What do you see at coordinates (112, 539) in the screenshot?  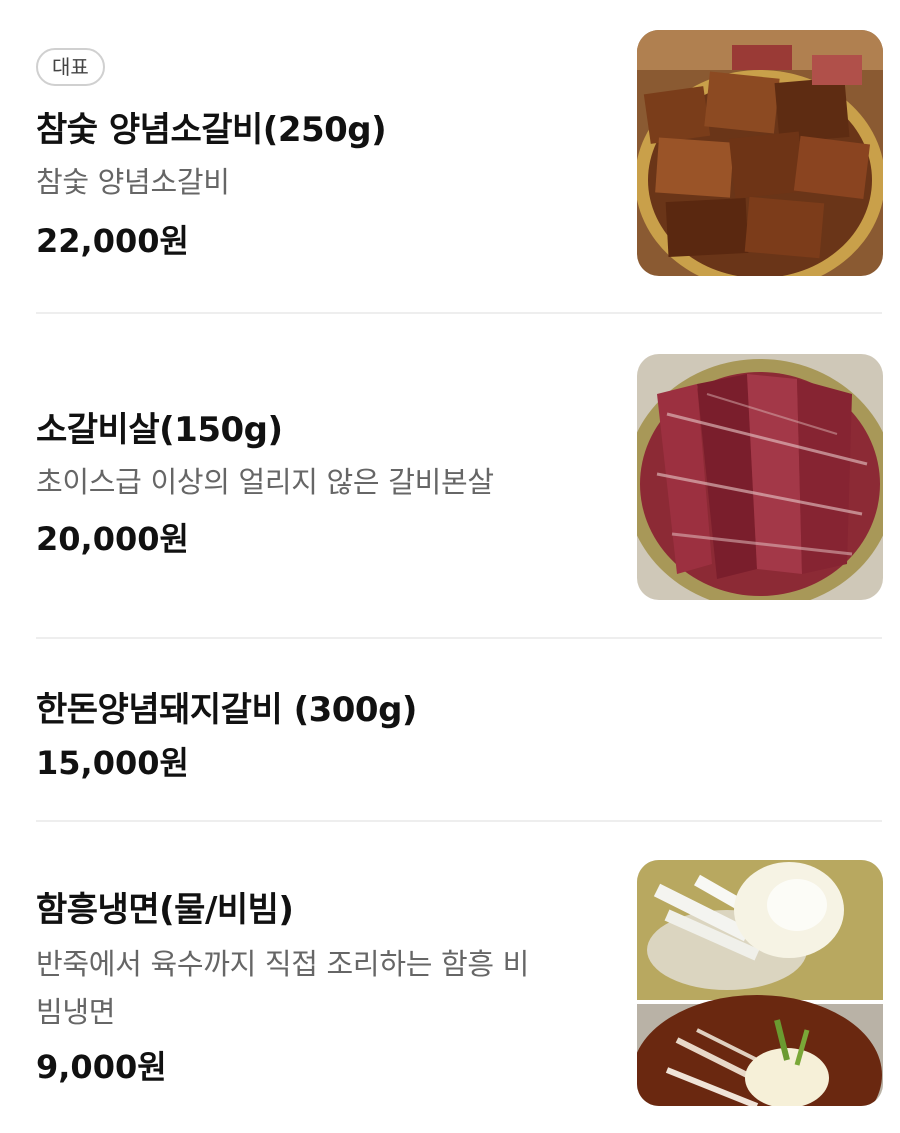 I see `menu-item-price: 20,000원` at bounding box center [112, 539].